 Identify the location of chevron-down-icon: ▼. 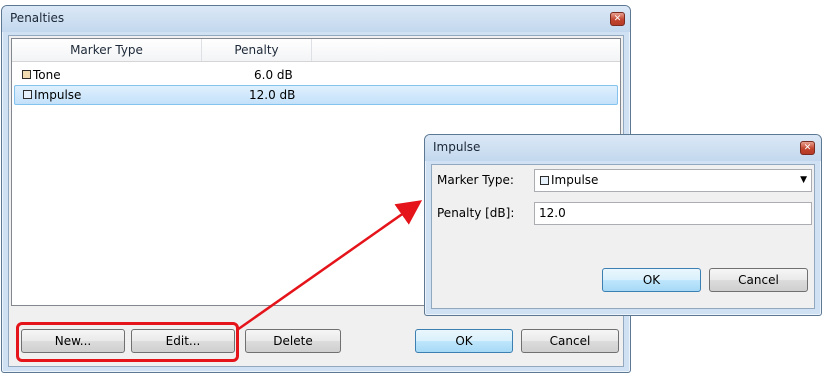
(803, 180).